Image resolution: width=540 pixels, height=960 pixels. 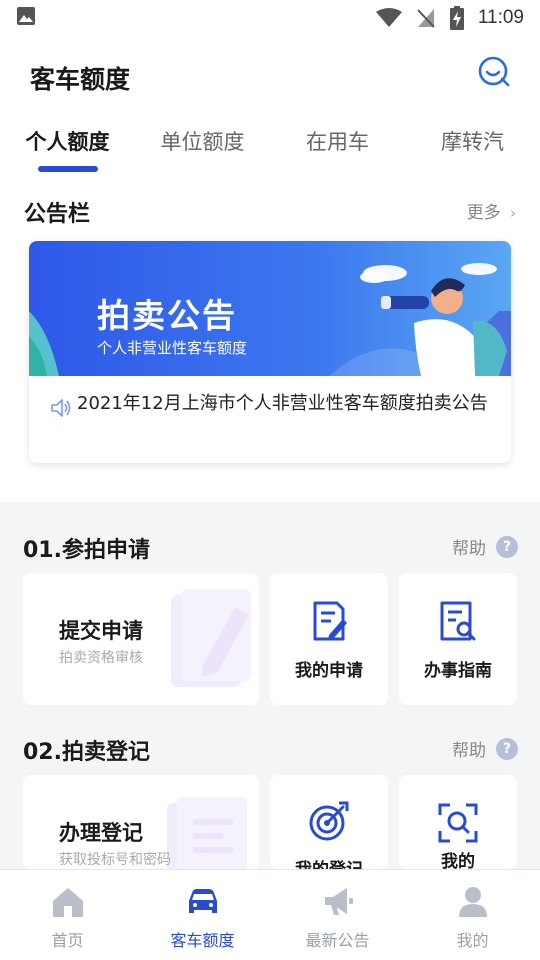 I want to click on target-icon, so click(x=329, y=821).